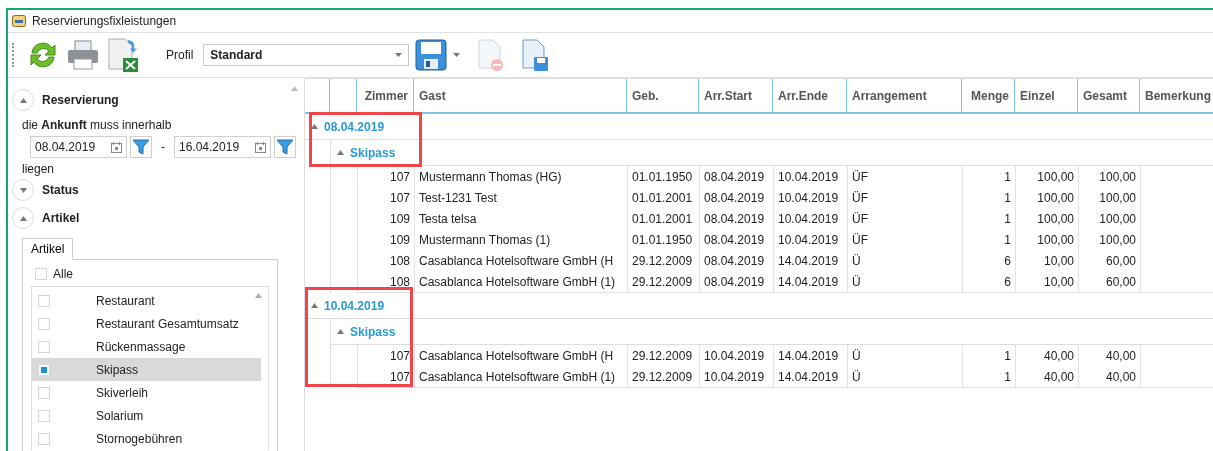  I want to click on article-label: Skiverleih, so click(122, 392).